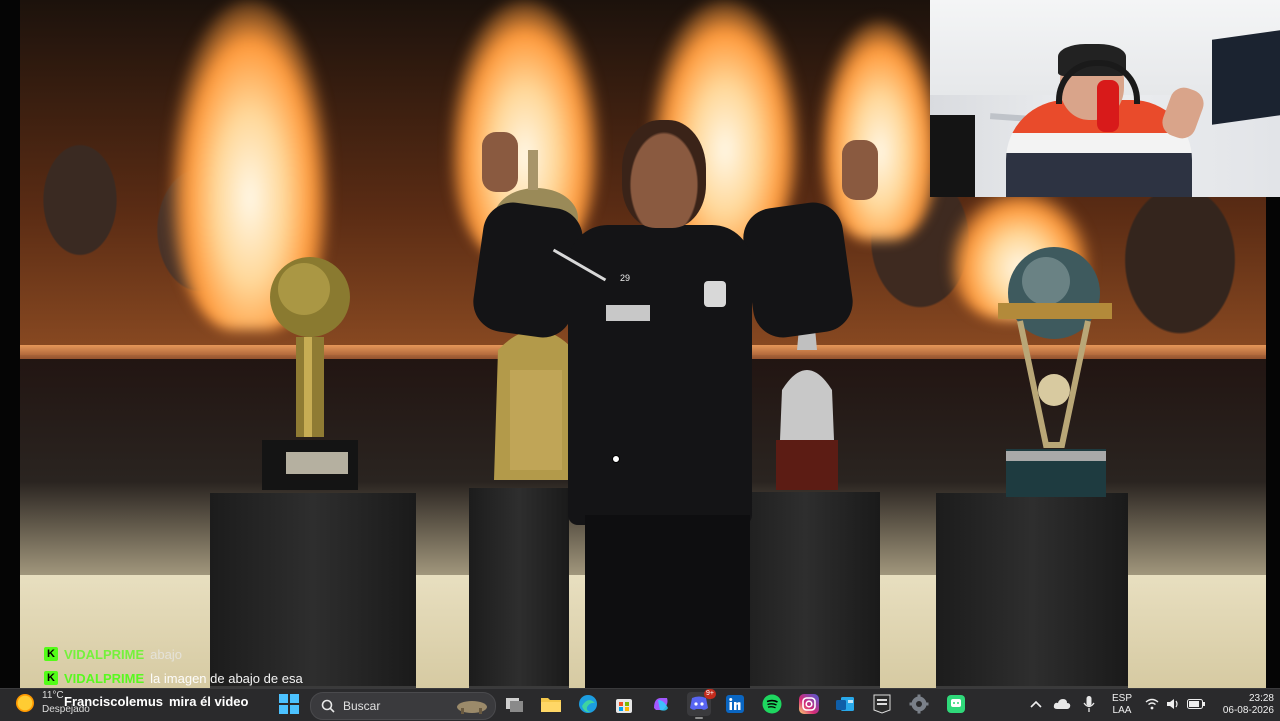 The image size is (1280, 721). Describe the element at coordinates (403, 706) in the screenshot. I see `taskbar-search-box: Buscar` at that location.